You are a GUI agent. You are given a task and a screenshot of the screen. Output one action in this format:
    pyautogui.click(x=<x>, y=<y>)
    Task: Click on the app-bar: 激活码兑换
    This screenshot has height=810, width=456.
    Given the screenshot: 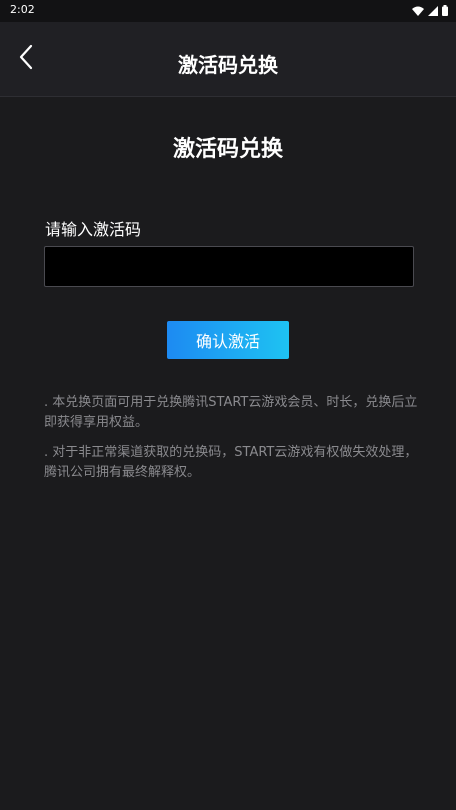 What is the action you would take?
    pyautogui.click(x=228, y=59)
    